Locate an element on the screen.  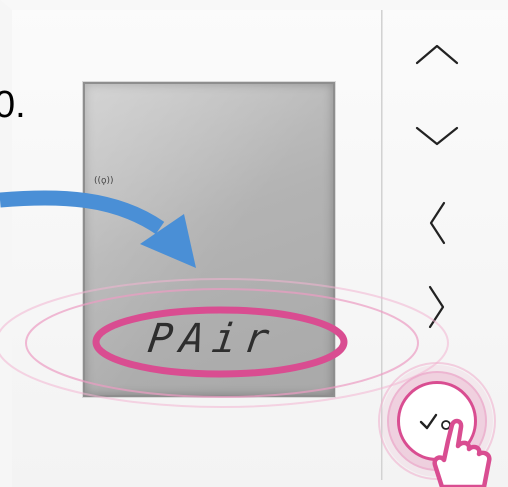
panel-divider is located at coordinates (382, 245).